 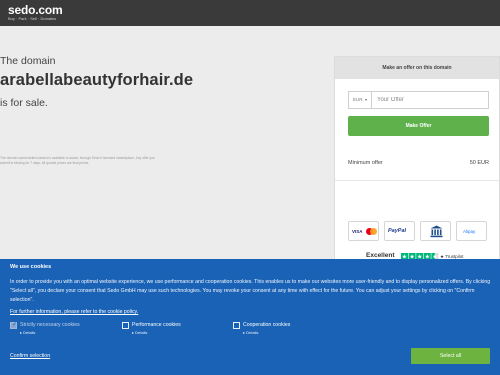 What do you see at coordinates (418, 126) in the screenshot?
I see `make-offer-button: Make Offer` at bounding box center [418, 126].